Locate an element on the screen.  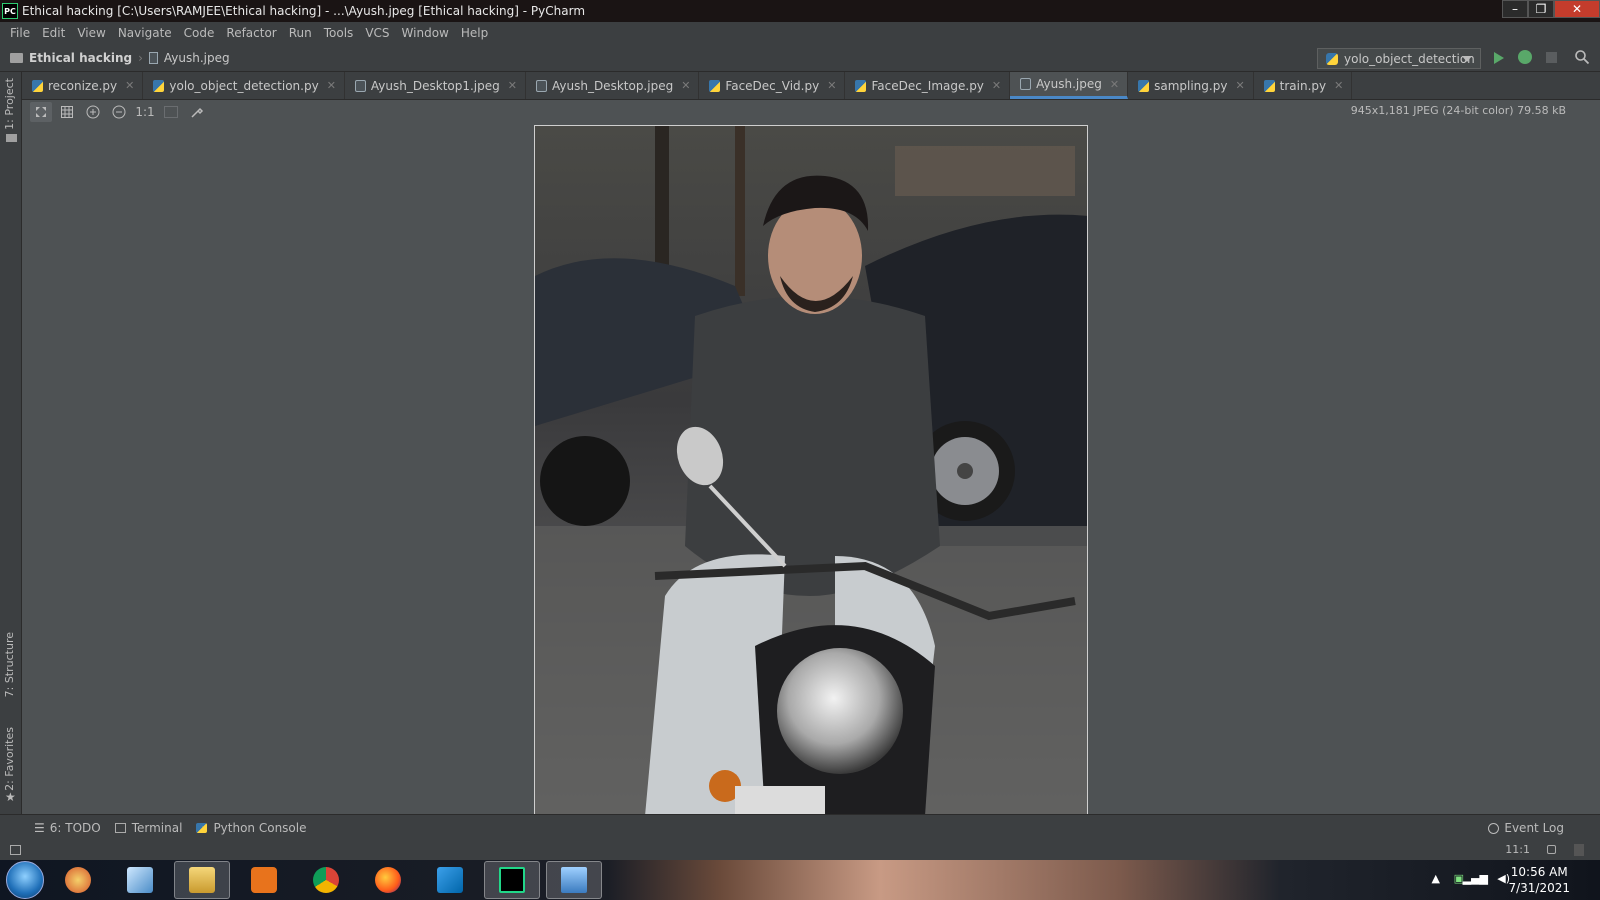
tool-windows-toggle-icon is located at coordinates (15, 850).